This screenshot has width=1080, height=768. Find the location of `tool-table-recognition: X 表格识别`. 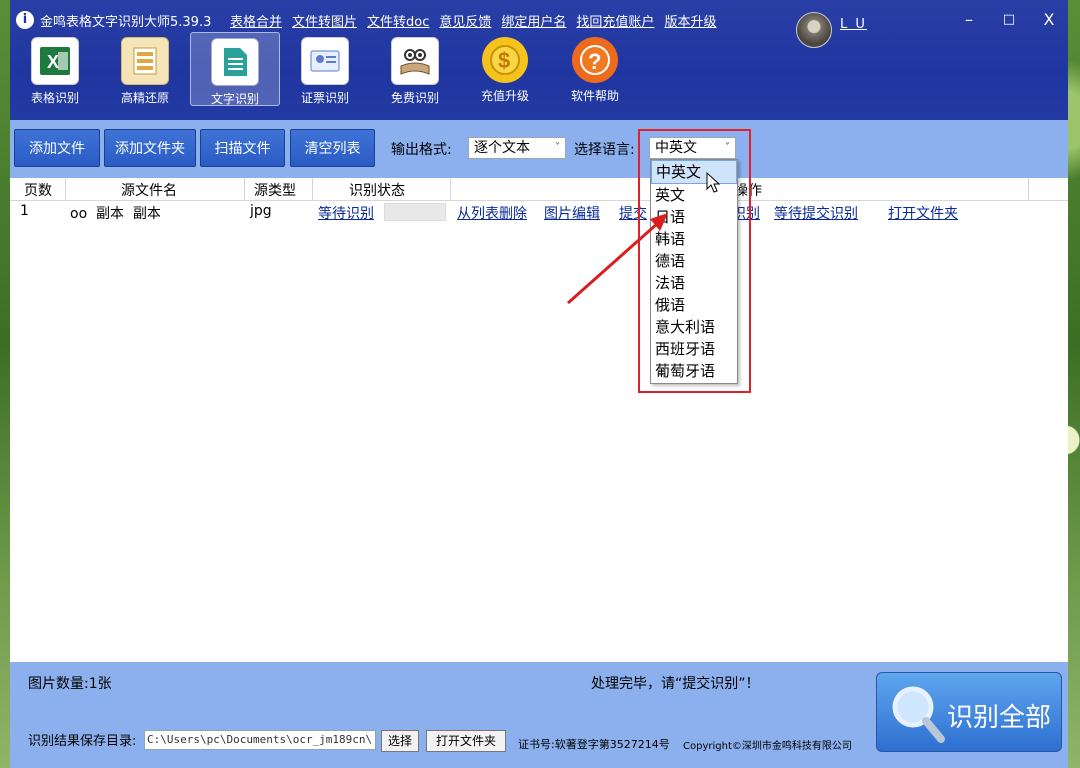

tool-table-recognition: X 表格识别 is located at coordinates (55, 69).